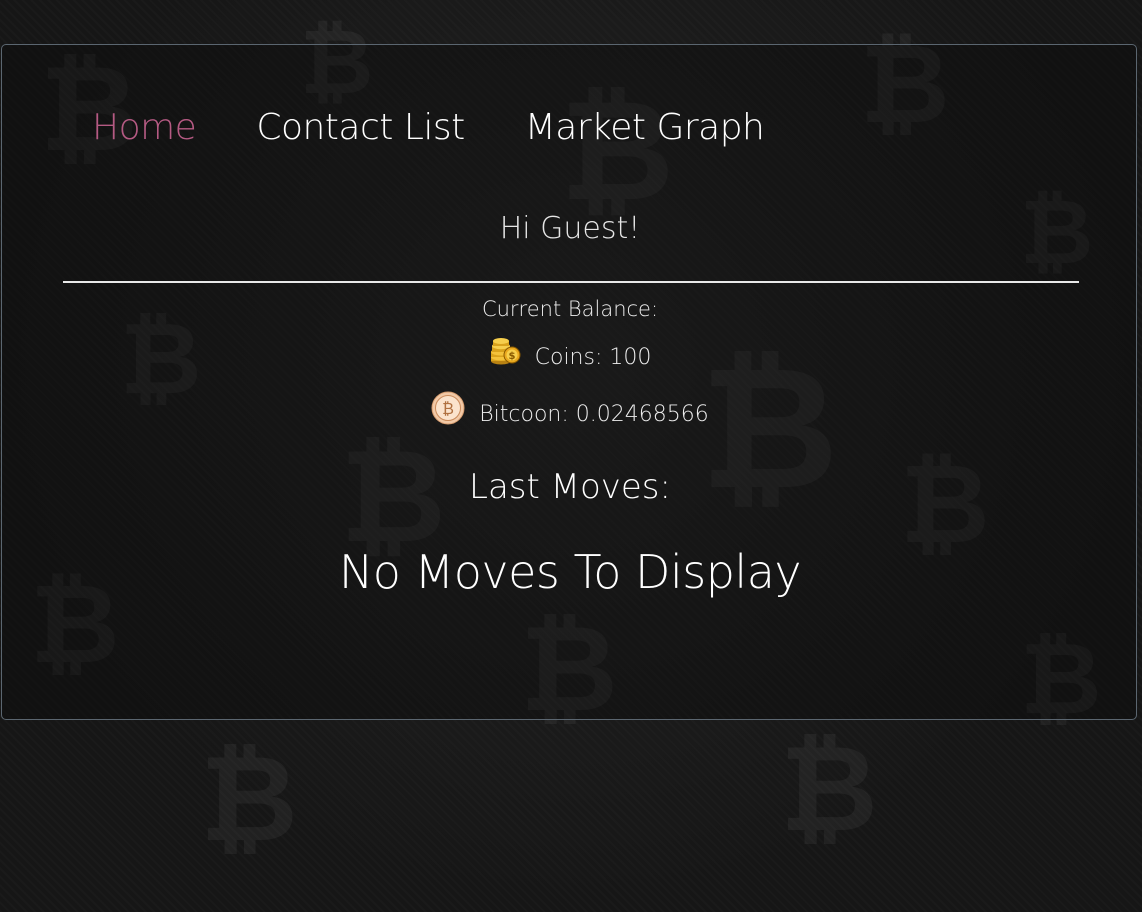 Image resolution: width=1142 pixels, height=912 pixels. What do you see at coordinates (360, 127) in the screenshot?
I see `nav-link-contact-list: Contact List` at bounding box center [360, 127].